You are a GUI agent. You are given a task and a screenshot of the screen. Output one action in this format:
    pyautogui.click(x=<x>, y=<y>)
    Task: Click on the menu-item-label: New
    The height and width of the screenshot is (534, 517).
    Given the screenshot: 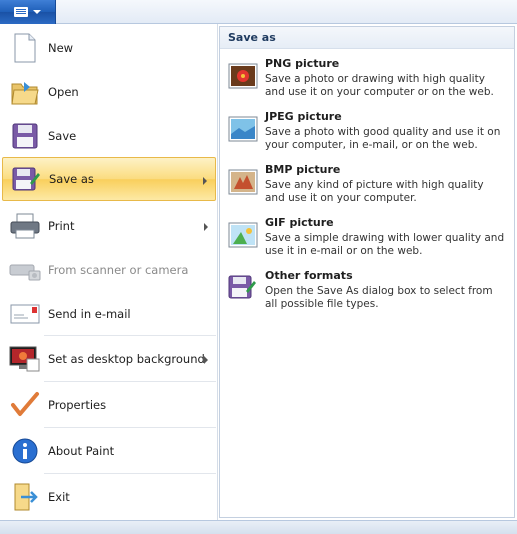 What is the action you would take?
    pyautogui.click(x=61, y=48)
    